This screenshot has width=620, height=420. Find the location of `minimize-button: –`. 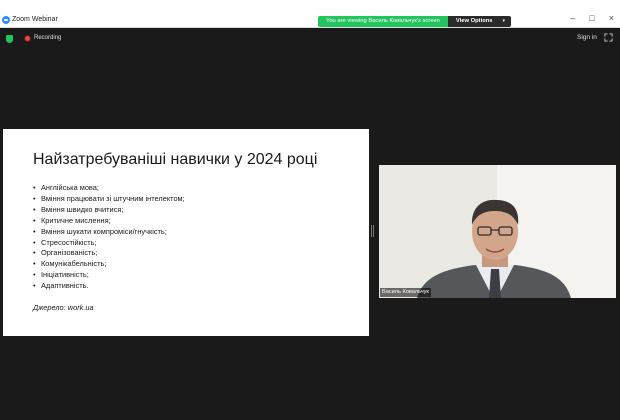

minimize-button: – is located at coordinates (572, 18).